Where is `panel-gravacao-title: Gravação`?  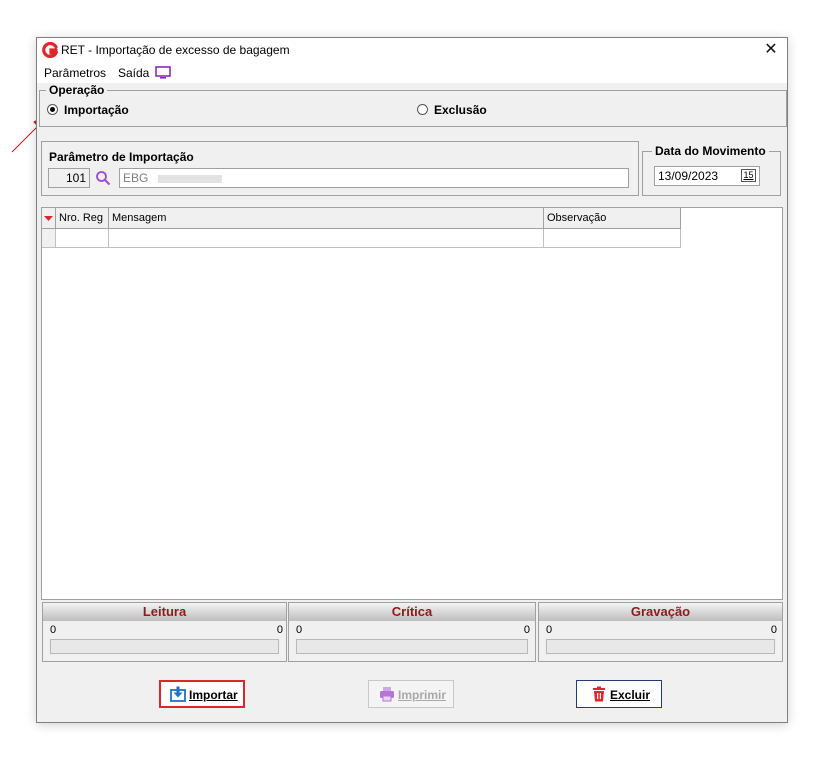
panel-gravacao-title: Gravação is located at coordinates (660, 612).